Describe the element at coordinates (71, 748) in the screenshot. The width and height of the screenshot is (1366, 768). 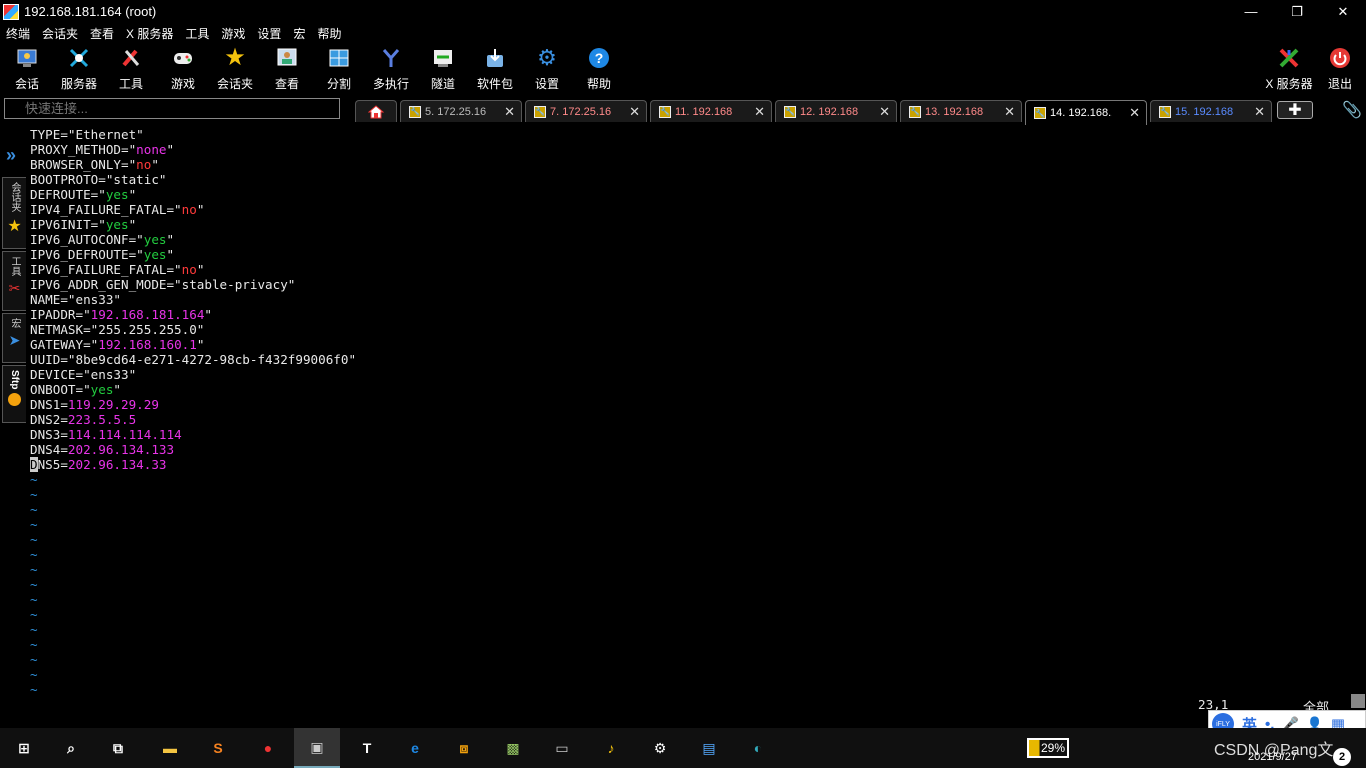
I see `taskbar-app: ⌕` at that location.